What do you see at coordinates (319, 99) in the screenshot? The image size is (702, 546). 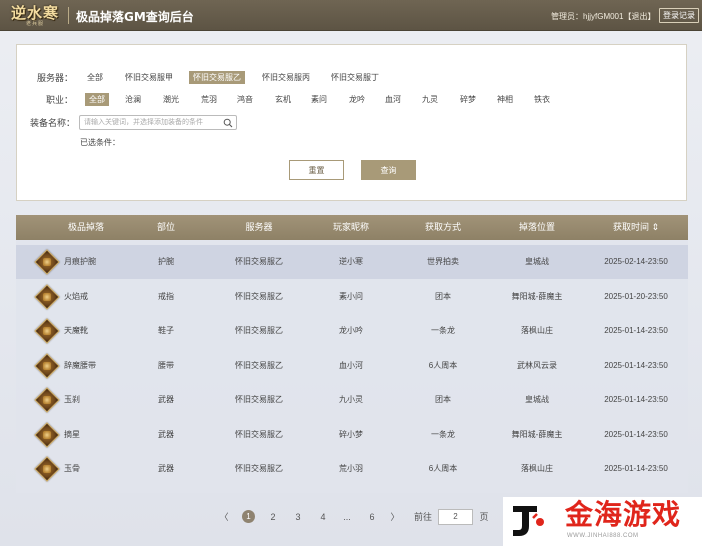 I see `class-option-suwen: 素问` at bounding box center [319, 99].